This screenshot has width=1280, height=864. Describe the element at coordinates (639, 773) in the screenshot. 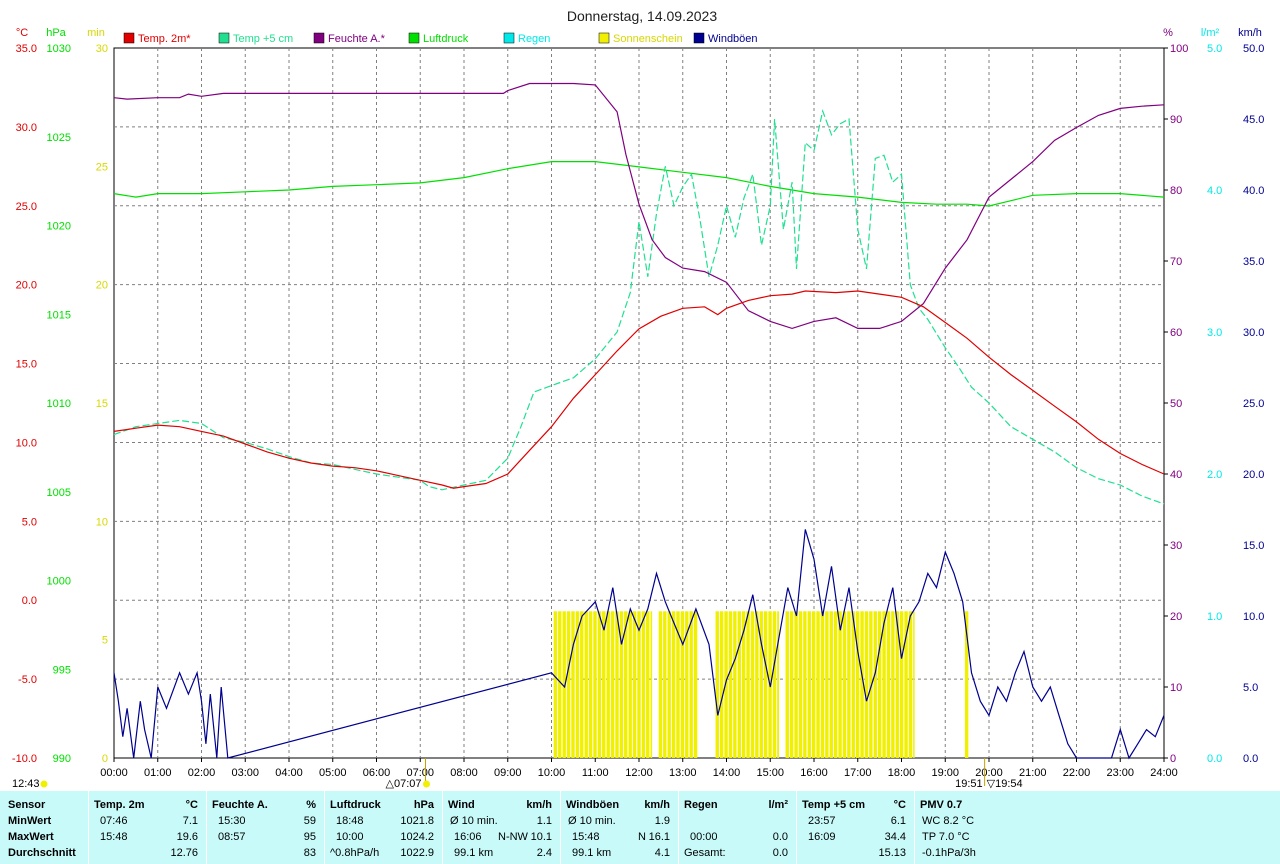

I see `x-tick-label: 12:00` at that location.